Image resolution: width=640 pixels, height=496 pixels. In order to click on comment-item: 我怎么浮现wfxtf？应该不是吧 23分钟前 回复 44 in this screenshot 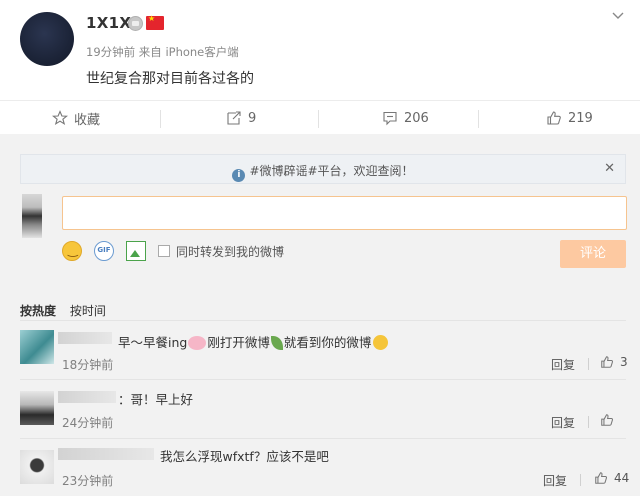, I will do `click(320, 467)`.